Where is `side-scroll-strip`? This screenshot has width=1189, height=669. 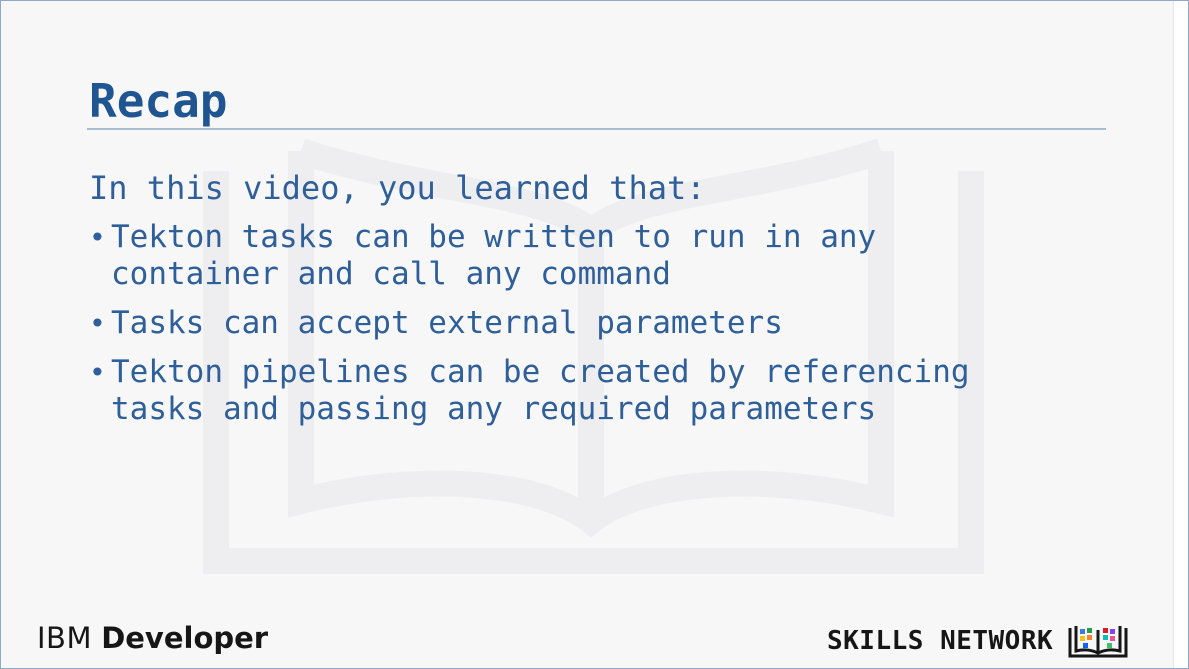 side-scroll-strip is located at coordinates (1180, 334).